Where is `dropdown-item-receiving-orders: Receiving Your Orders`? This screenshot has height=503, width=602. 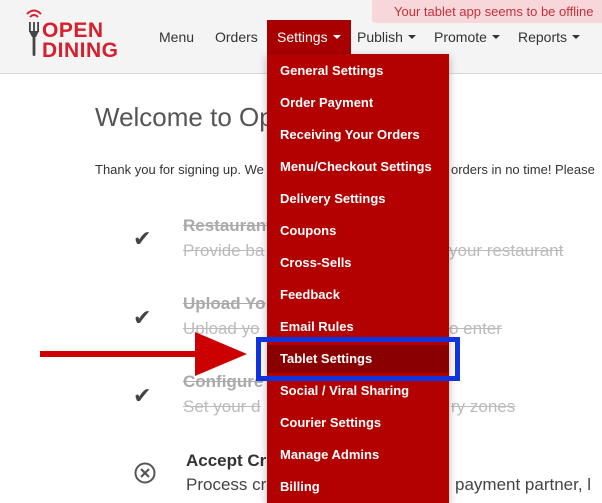 dropdown-item-receiving-orders: Receiving Your Orders is located at coordinates (358, 135).